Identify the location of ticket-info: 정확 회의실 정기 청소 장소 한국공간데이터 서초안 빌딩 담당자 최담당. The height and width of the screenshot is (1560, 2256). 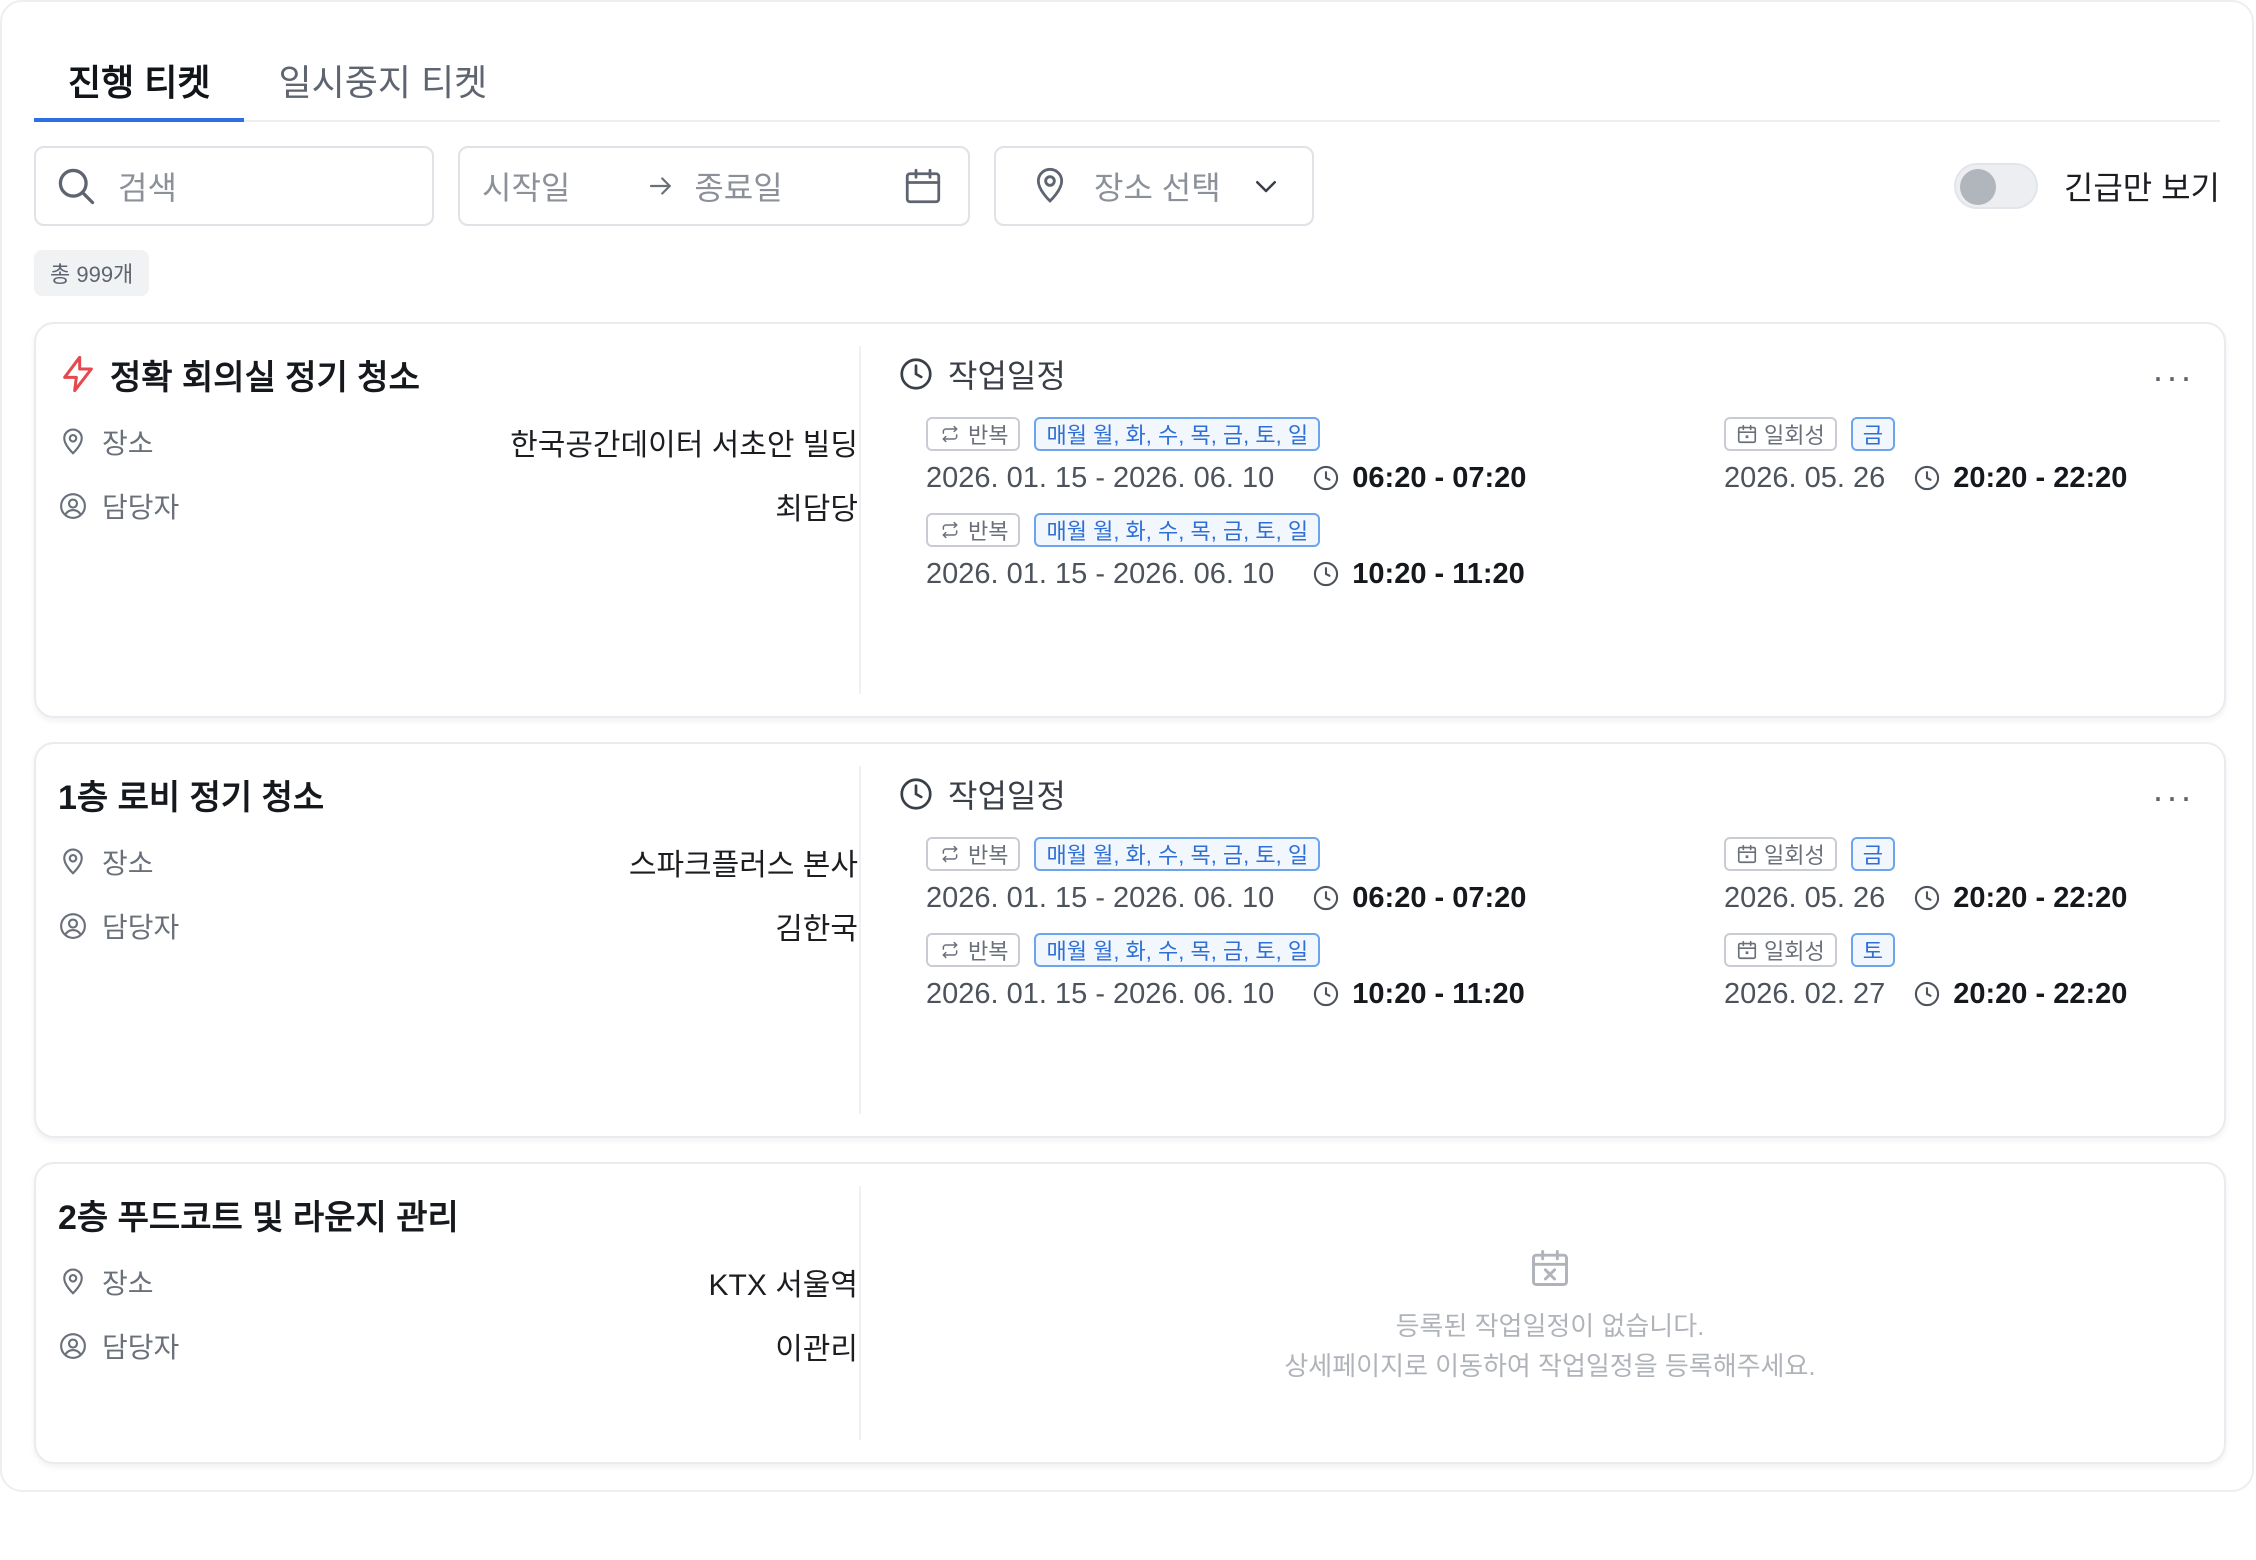
(458, 442).